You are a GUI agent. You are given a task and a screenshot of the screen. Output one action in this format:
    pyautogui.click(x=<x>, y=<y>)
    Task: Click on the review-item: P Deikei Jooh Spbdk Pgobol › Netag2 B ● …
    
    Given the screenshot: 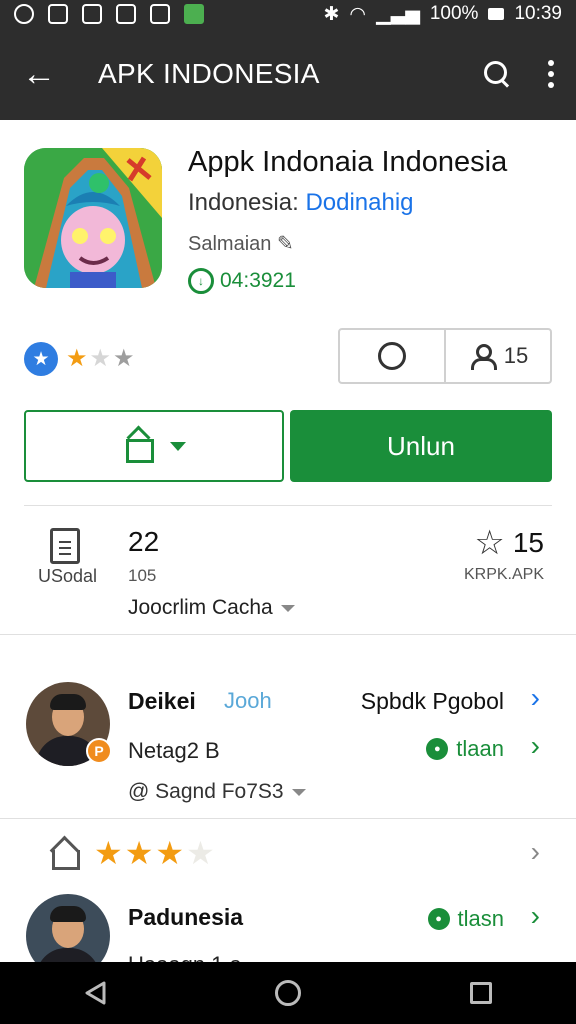 What is the action you would take?
    pyautogui.click(x=288, y=750)
    